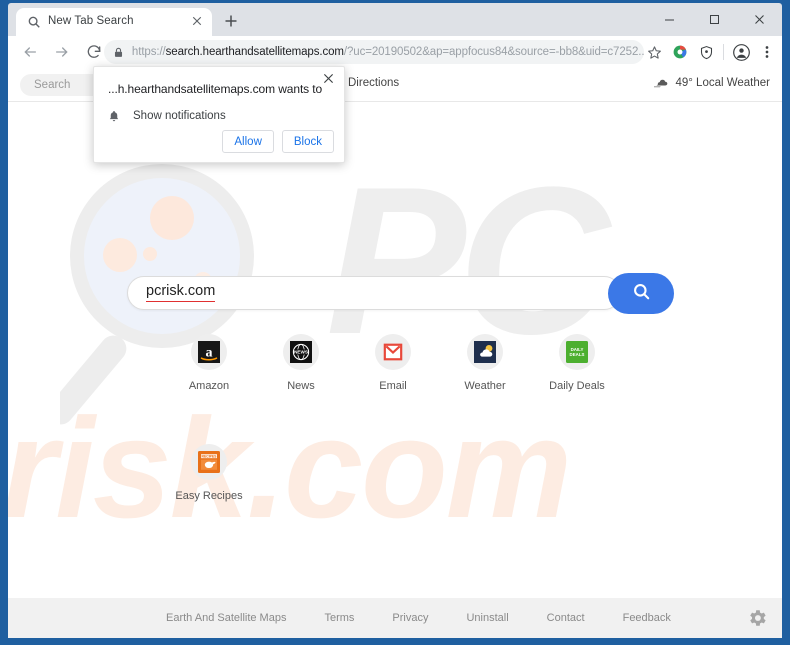 The width and height of the screenshot is (790, 645). Describe the element at coordinates (410, 618) in the screenshot. I see `footer-link-privacy: Privacy` at that location.